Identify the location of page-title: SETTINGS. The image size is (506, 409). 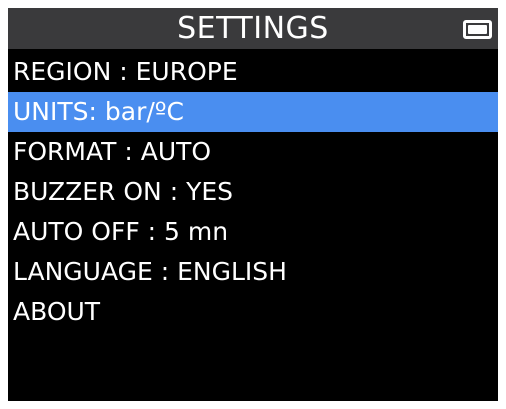
(253, 28).